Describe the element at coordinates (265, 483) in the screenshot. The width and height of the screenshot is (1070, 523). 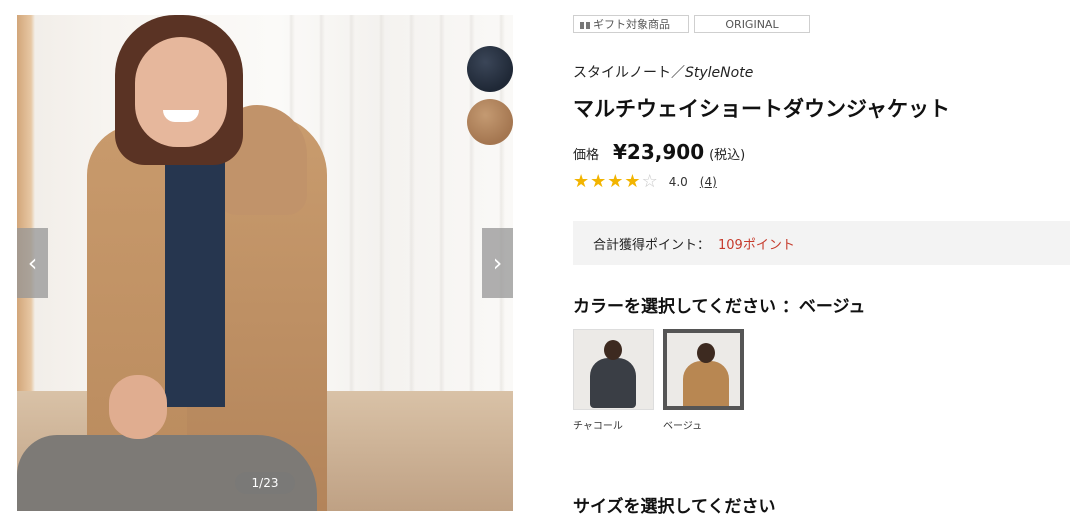
I see `gallery-counter: 1/23` at that location.